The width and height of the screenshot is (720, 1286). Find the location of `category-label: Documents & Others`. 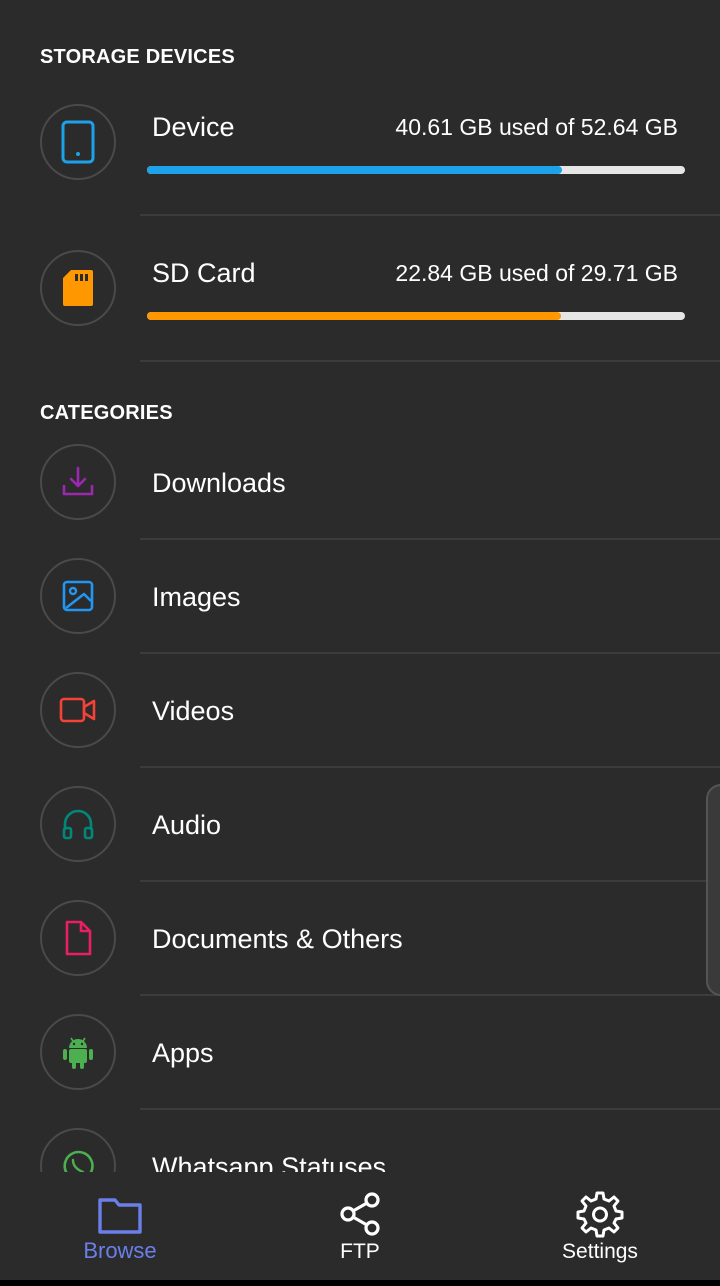

category-label: Documents & Others is located at coordinates (277, 939).